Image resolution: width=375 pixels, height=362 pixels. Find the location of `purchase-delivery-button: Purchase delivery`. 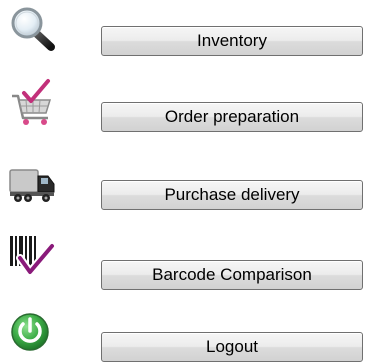

purchase-delivery-button: Purchase delivery is located at coordinates (232, 195).